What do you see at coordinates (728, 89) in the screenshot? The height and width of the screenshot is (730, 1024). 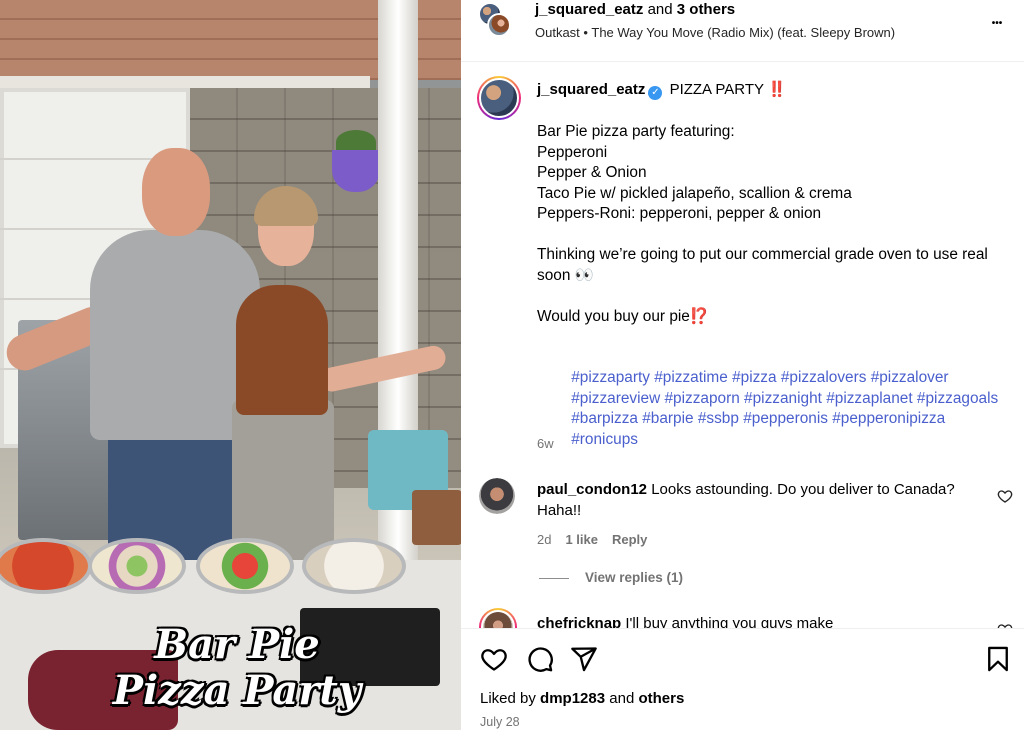 I see `caption-title: PIZZA PARTY ‼️` at bounding box center [728, 89].